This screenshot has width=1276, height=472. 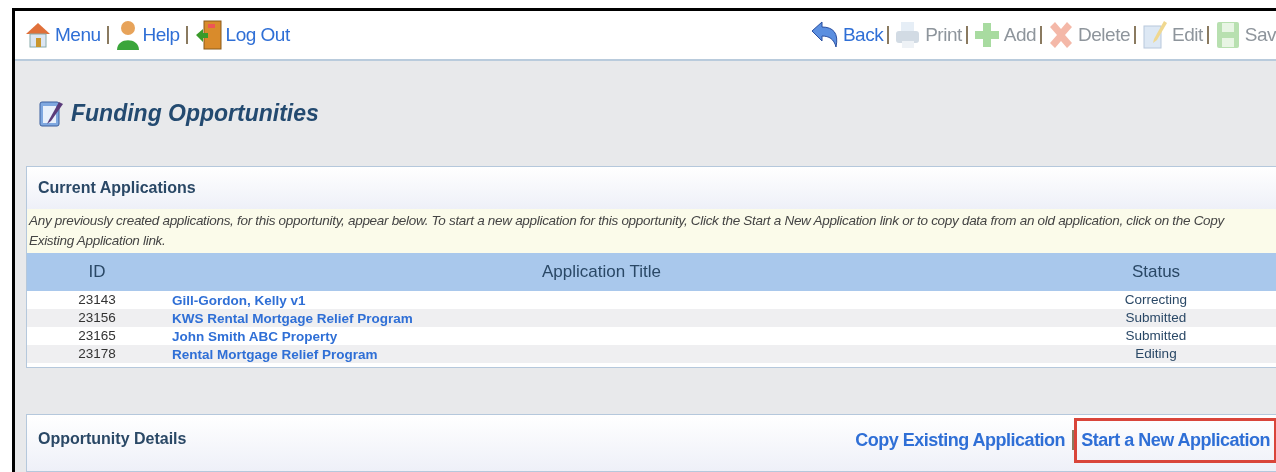 What do you see at coordinates (97, 353) in the screenshot?
I see `table-cell: 23178` at bounding box center [97, 353].